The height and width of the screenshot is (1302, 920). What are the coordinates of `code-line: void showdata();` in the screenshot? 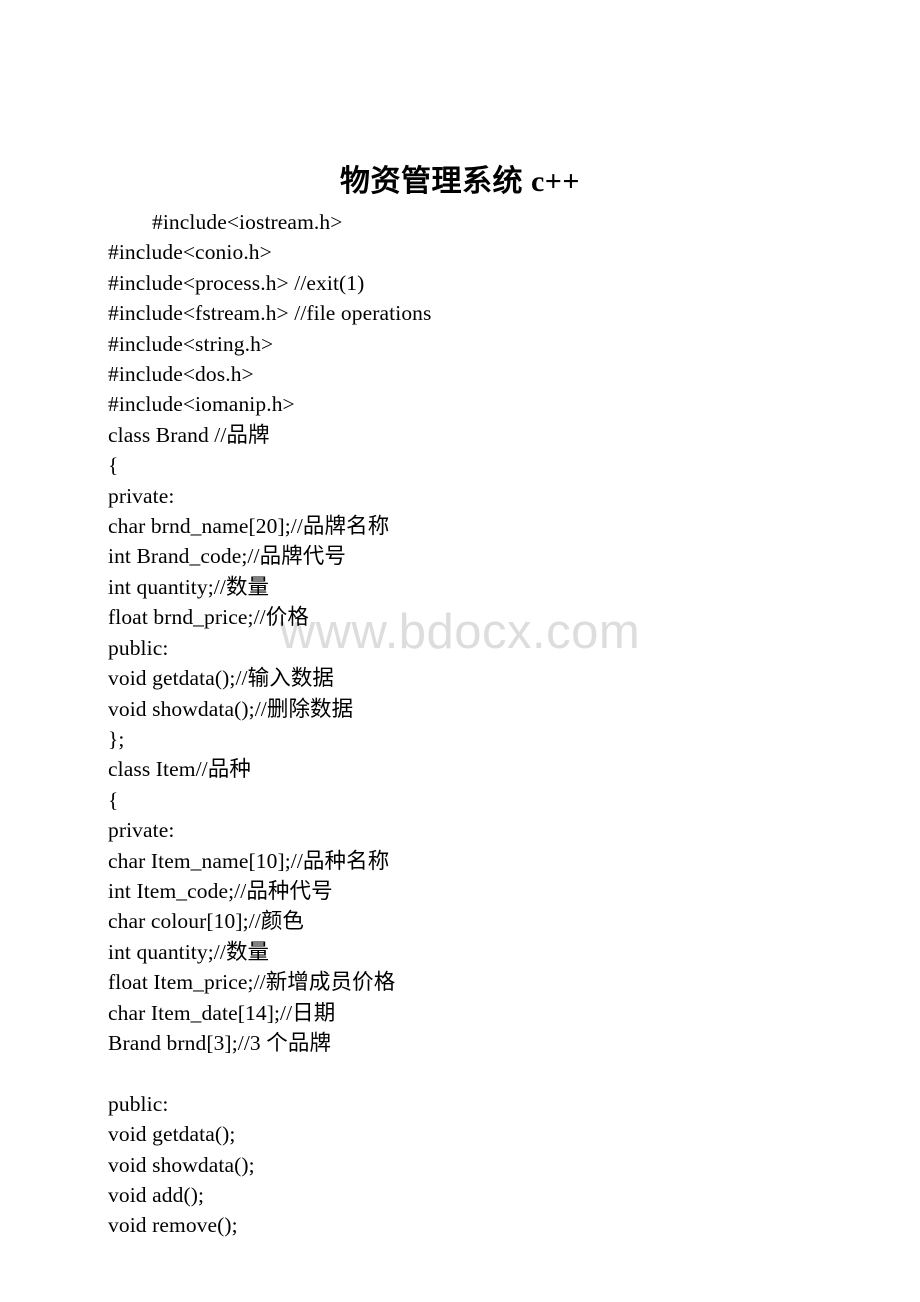 It's located at (181, 1164).